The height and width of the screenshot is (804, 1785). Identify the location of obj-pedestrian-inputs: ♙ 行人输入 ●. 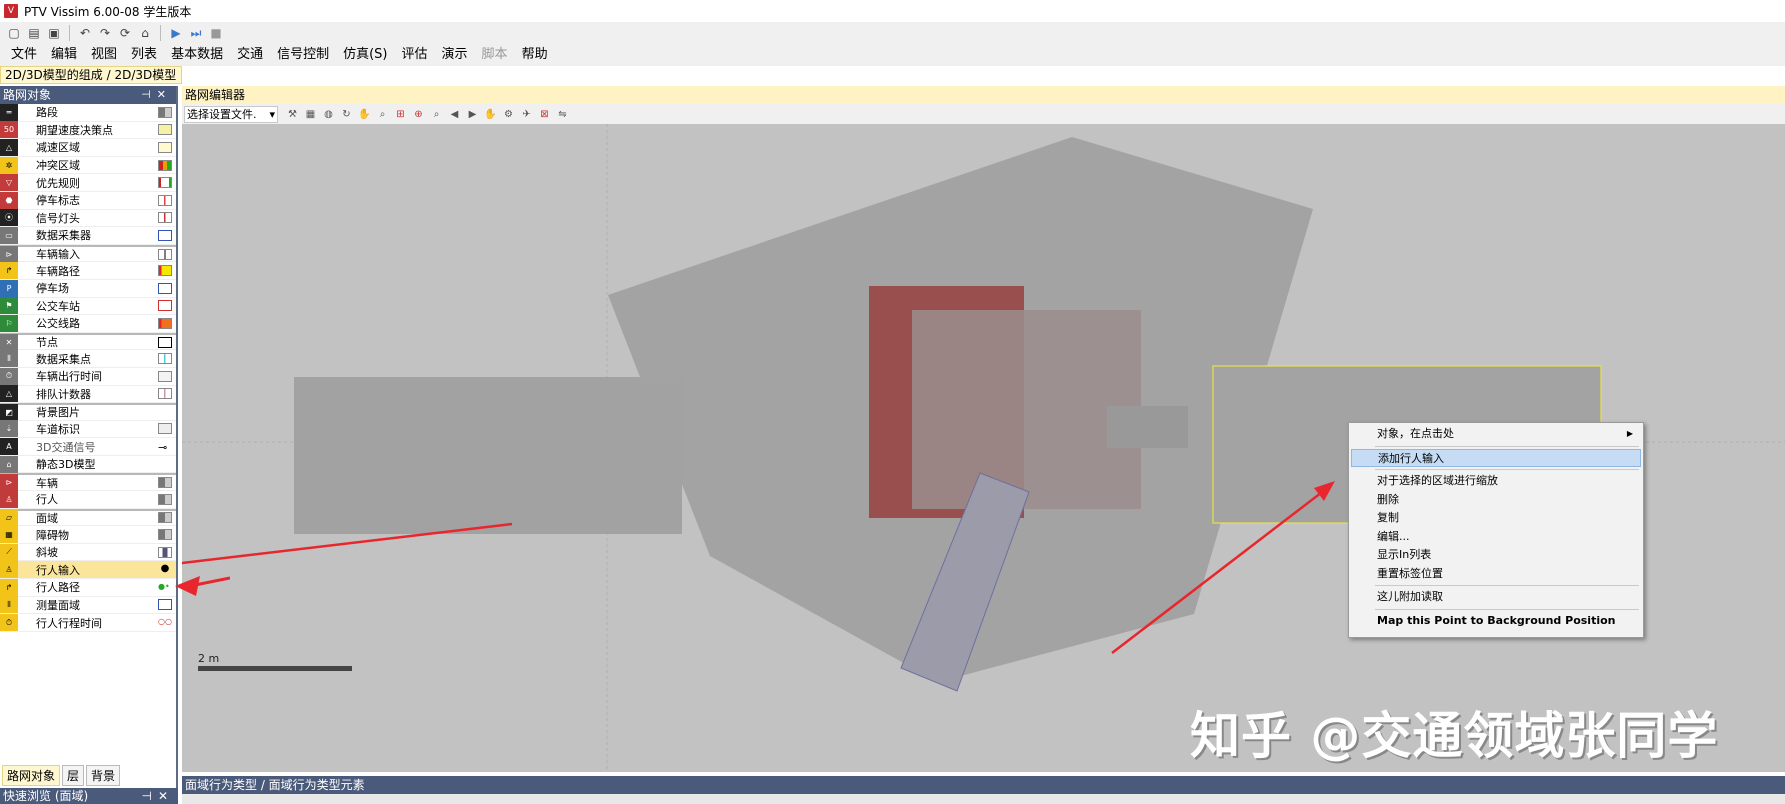
(88, 570).